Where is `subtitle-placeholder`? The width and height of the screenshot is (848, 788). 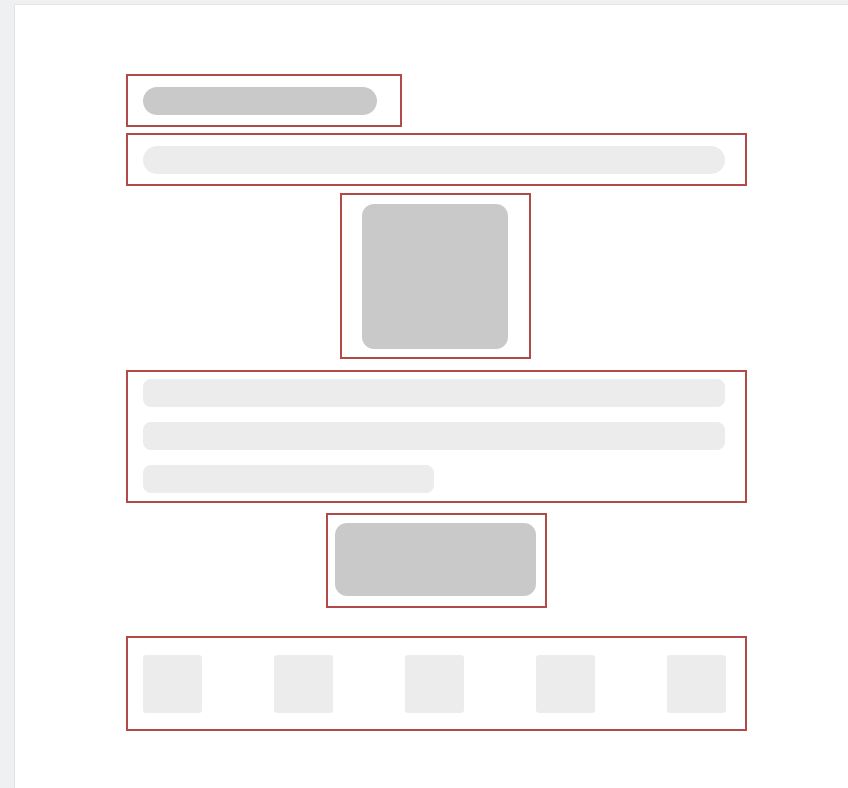 subtitle-placeholder is located at coordinates (434, 160).